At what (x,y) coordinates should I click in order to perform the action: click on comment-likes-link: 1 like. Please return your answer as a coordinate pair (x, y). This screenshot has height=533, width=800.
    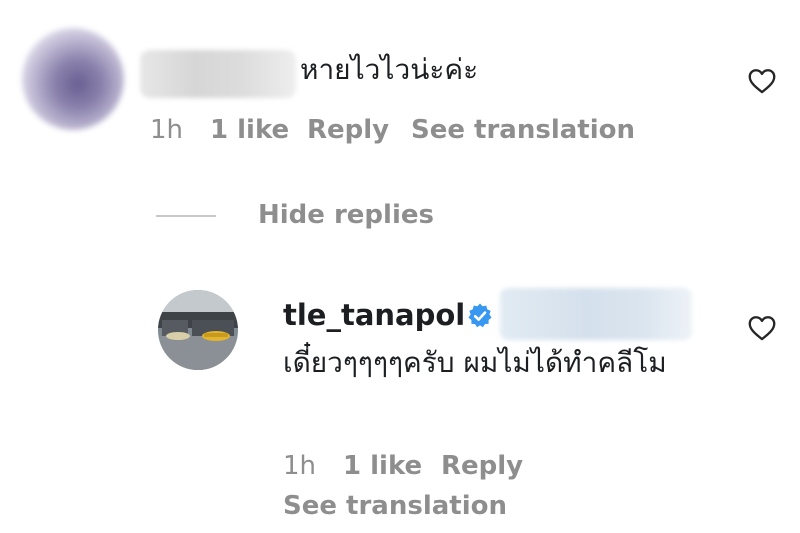
    Looking at the image, I should click on (249, 130).